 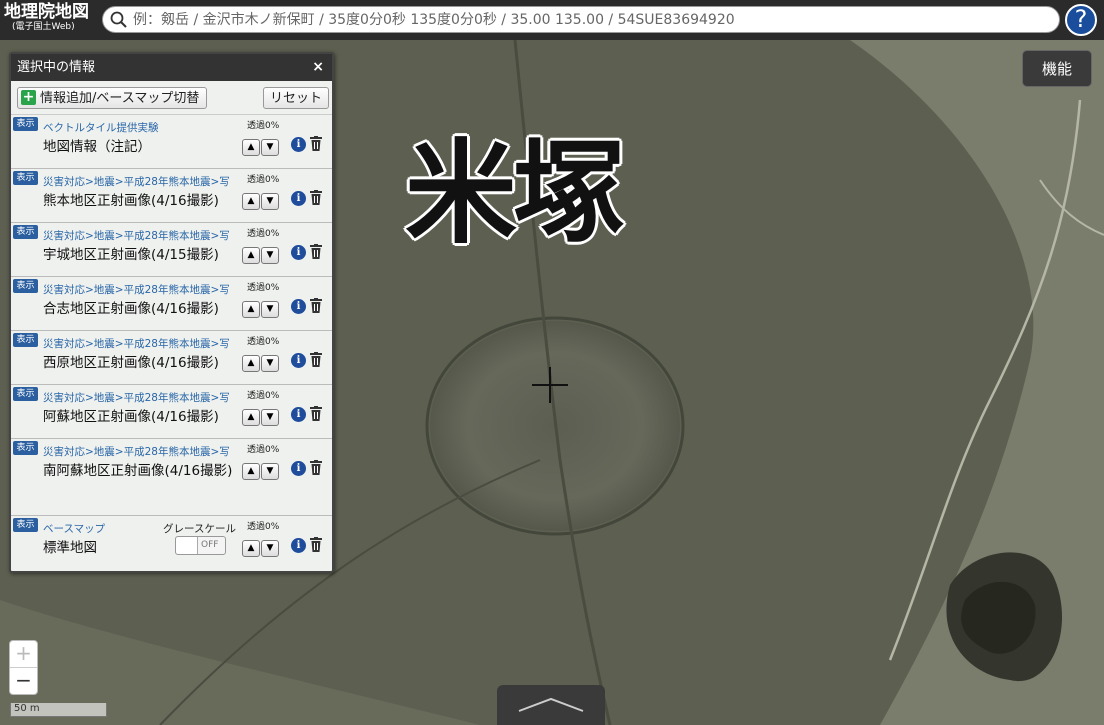 What do you see at coordinates (515, 194) in the screenshot?
I see `place-name-label: 米塚` at bounding box center [515, 194].